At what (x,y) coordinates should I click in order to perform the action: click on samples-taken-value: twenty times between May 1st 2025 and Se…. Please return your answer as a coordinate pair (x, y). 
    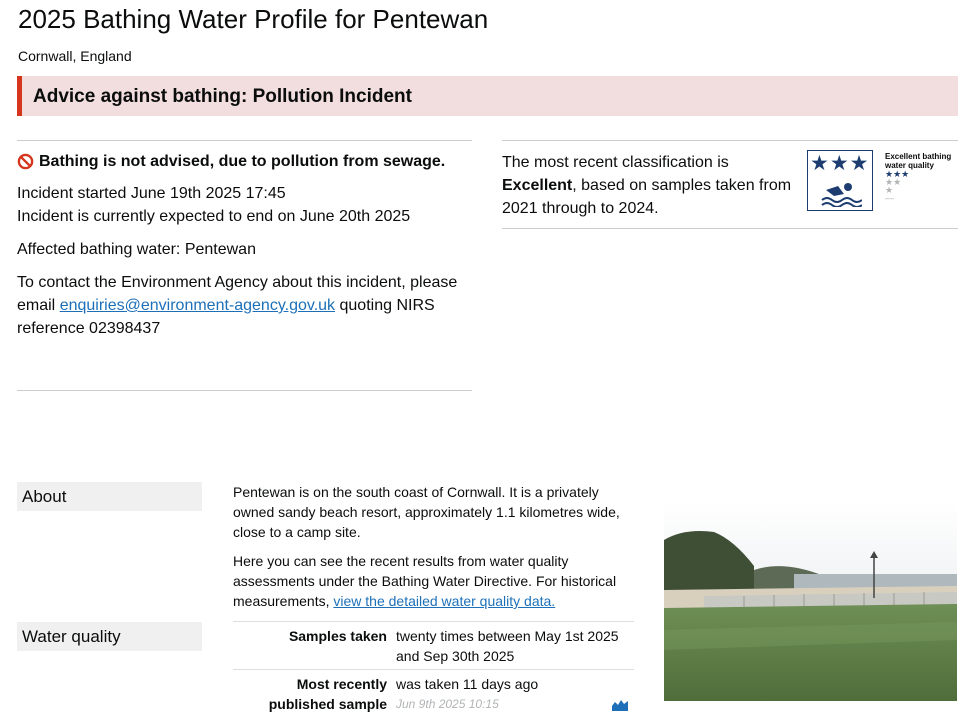
    Looking at the image, I should click on (507, 646).